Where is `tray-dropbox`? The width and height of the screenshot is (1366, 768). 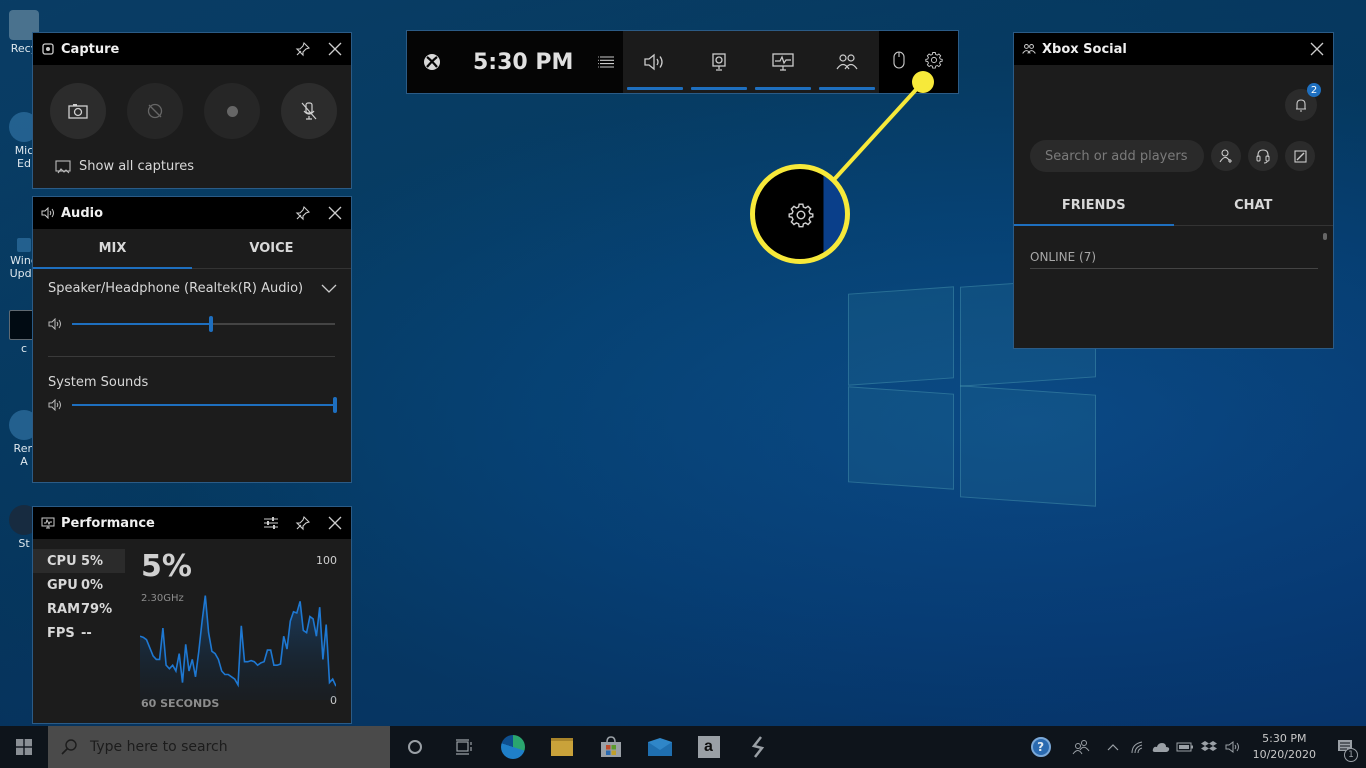 tray-dropbox is located at coordinates (1209, 747).